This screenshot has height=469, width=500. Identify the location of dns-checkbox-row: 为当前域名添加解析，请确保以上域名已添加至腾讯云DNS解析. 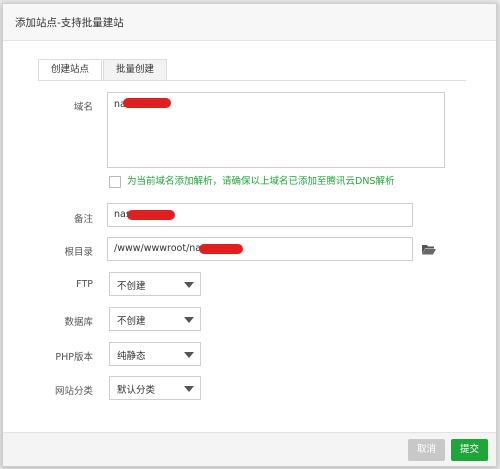
(251, 182).